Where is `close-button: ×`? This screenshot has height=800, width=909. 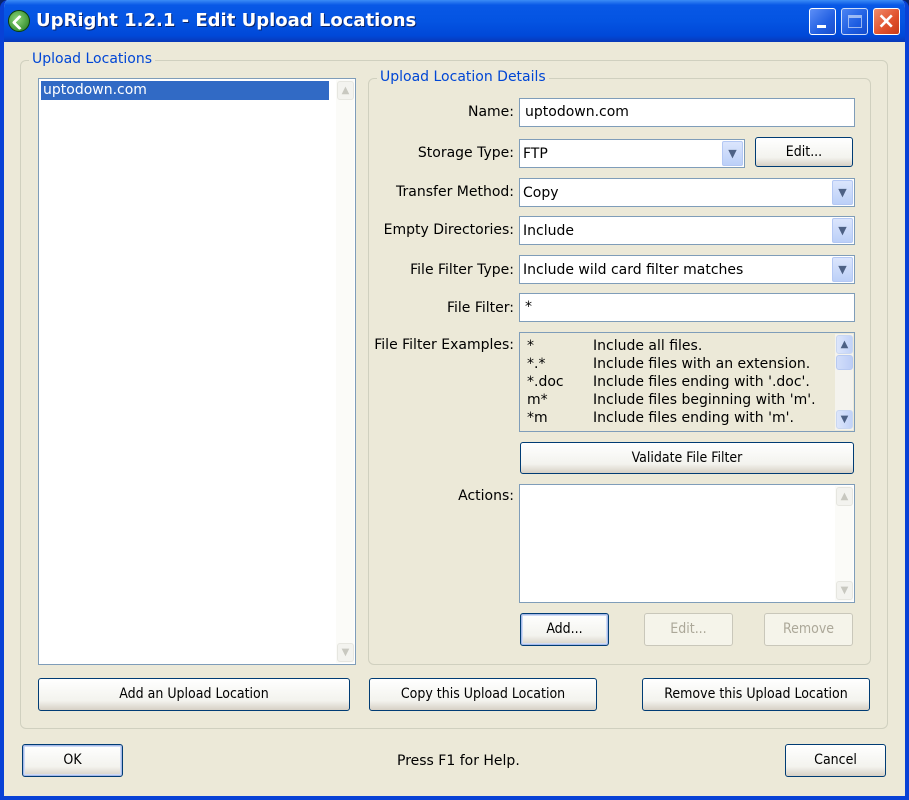 close-button: × is located at coordinates (886, 21).